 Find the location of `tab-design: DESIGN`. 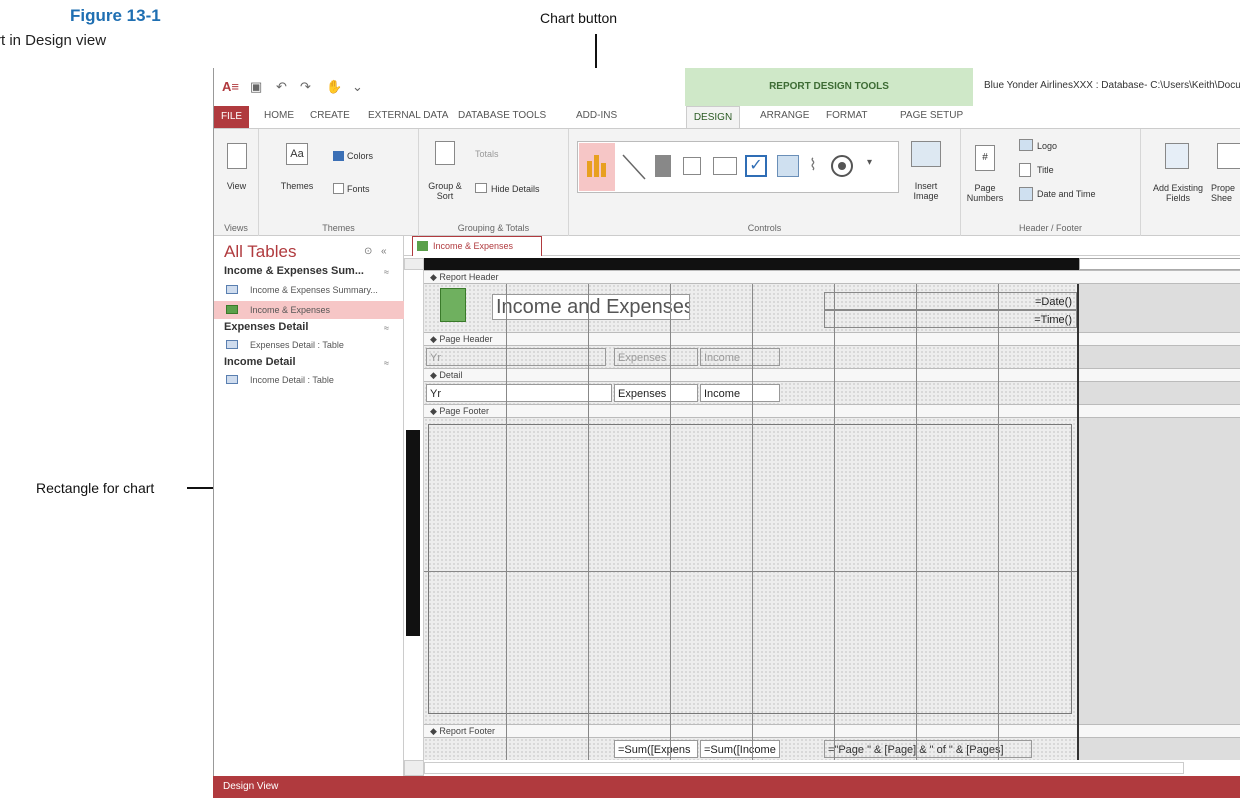

tab-design: DESIGN is located at coordinates (713, 117).